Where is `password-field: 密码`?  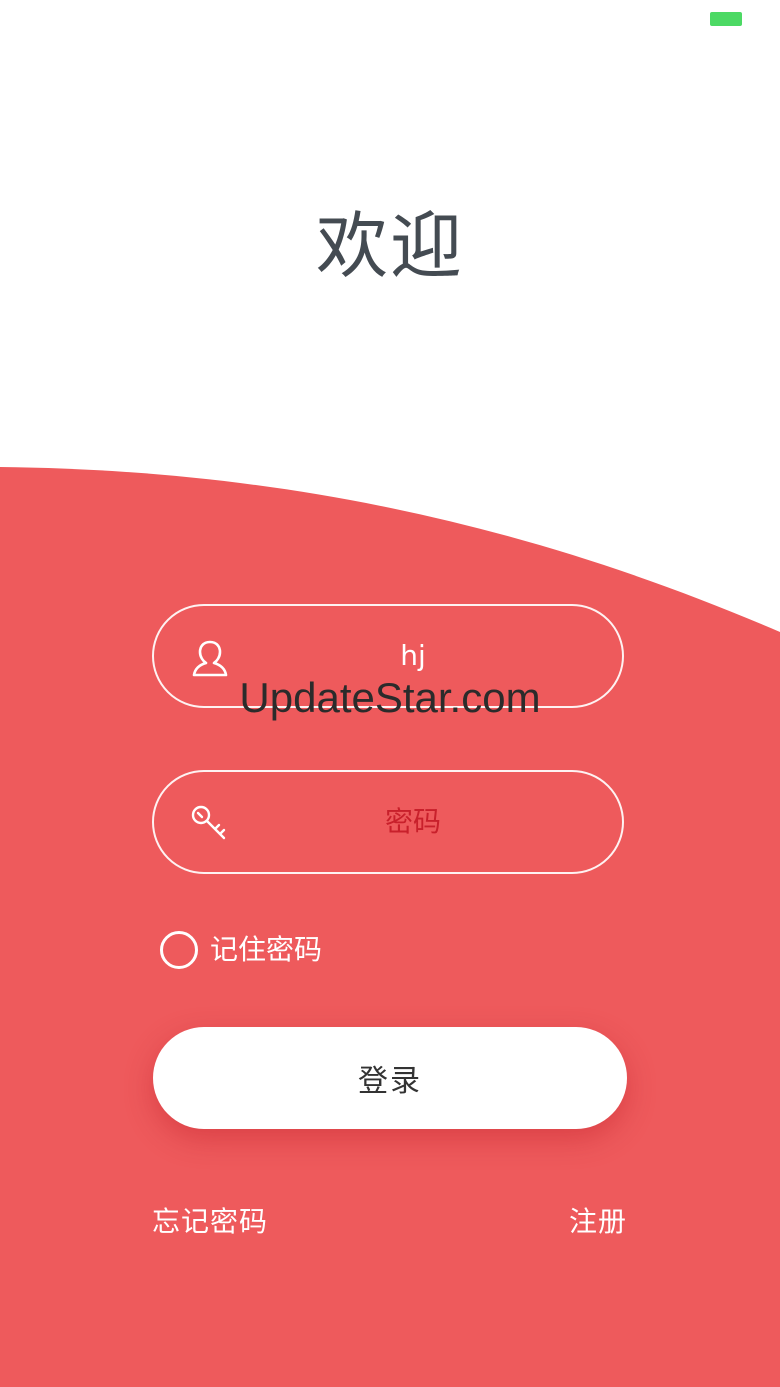
password-field: 密码 is located at coordinates (388, 822).